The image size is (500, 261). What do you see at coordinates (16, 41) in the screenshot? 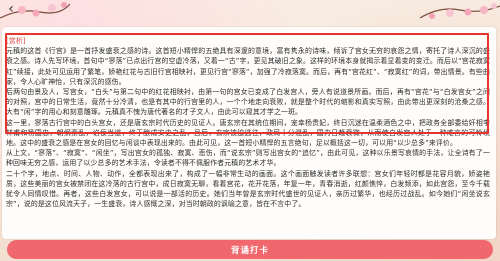
I see `section-heading: [赏析]` at bounding box center [16, 41].